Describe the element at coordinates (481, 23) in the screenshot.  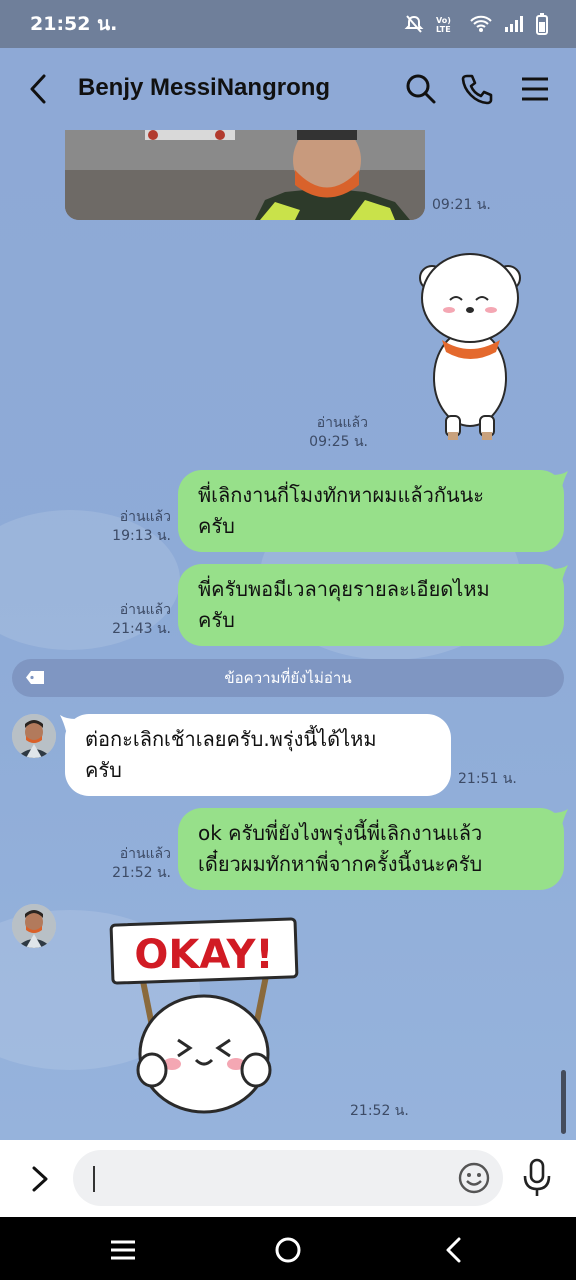
I see `wifi-icon` at that location.